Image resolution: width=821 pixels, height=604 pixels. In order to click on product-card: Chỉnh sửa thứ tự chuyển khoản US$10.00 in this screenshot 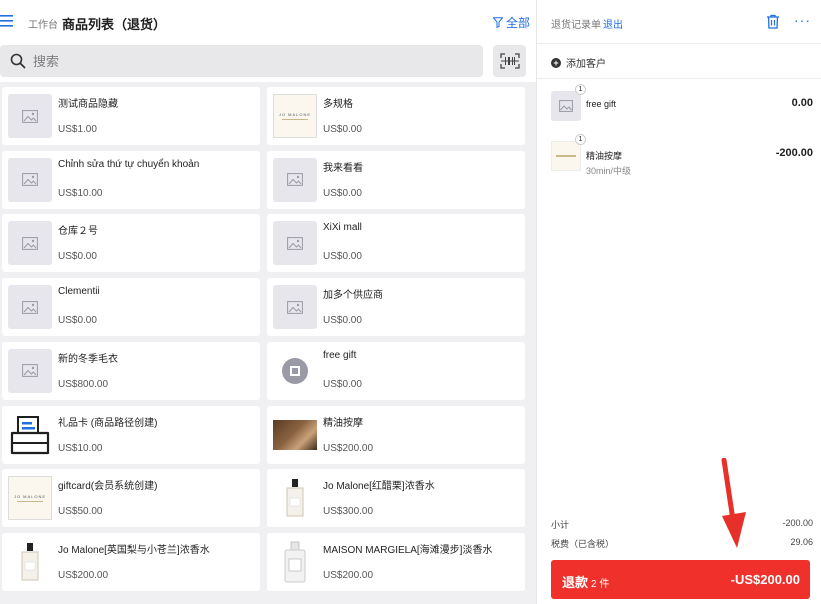, I will do `click(131, 179)`.